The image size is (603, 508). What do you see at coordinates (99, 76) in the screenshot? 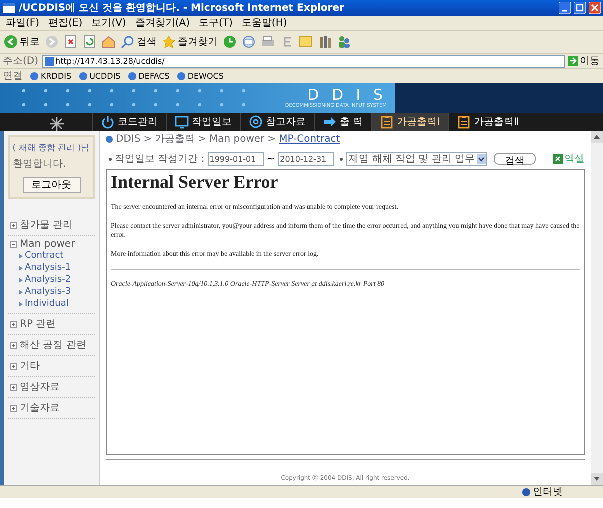
I see `link-button: UCDDIS` at bounding box center [99, 76].